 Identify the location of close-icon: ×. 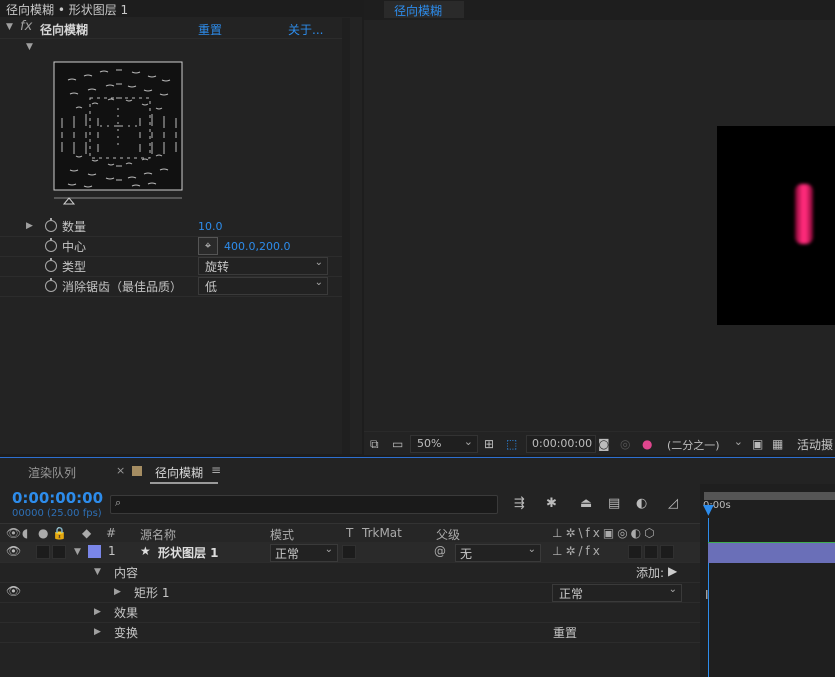
(120, 470).